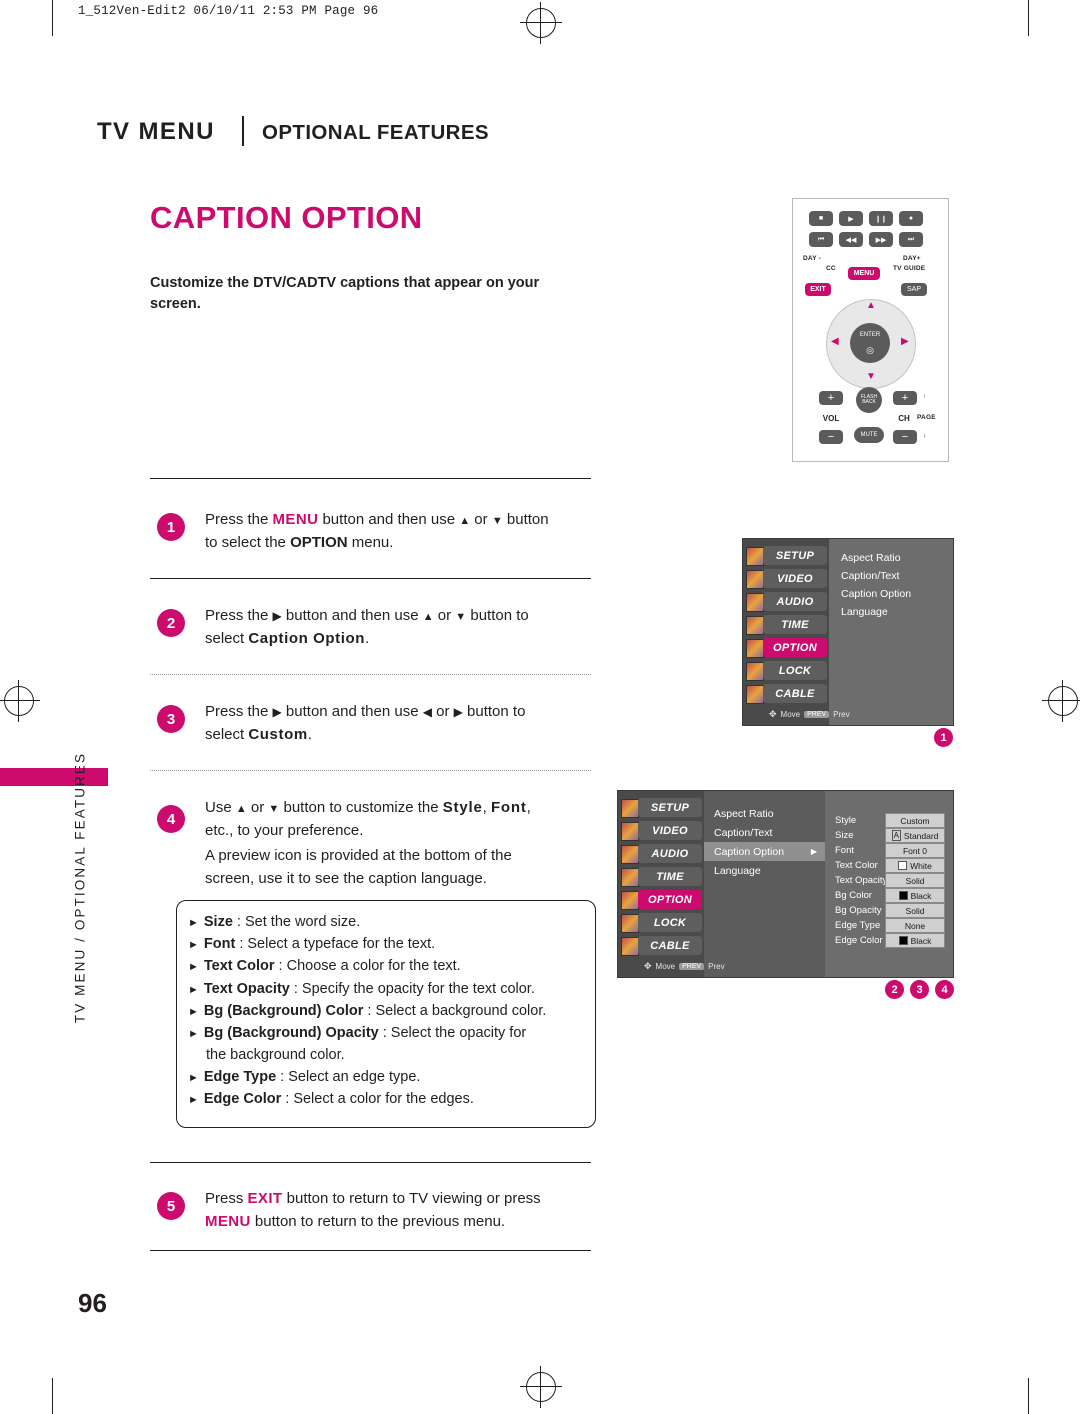  Describe the element at coordinates (925, 435) in the screenshot. I see `remote-page-down-icon: ↓` at that location.